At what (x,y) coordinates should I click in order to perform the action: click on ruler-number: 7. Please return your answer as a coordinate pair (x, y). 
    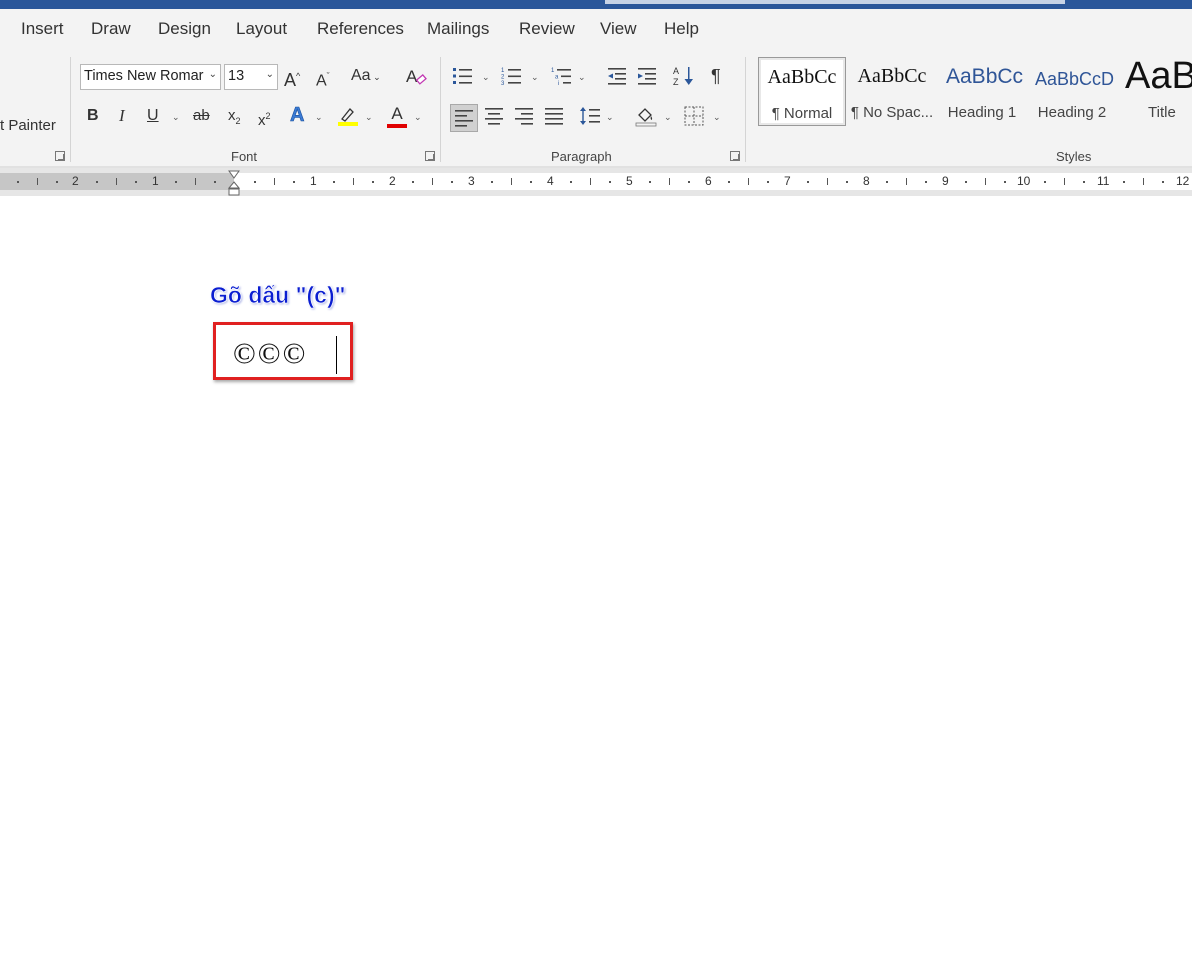
    Looking at the image, I should click on (787, 181).